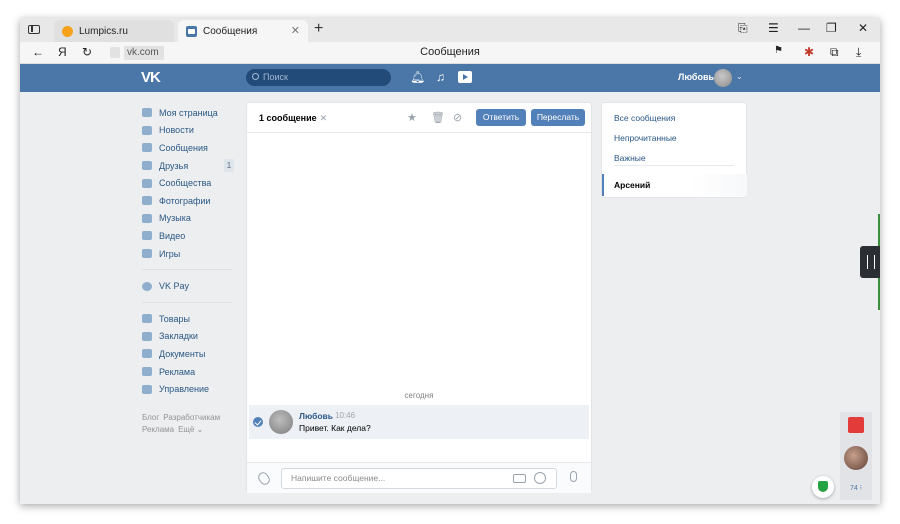  Describe the element at coordinates (34, 30) in the screenshot. I see `tabs-panel-icon` at that location.